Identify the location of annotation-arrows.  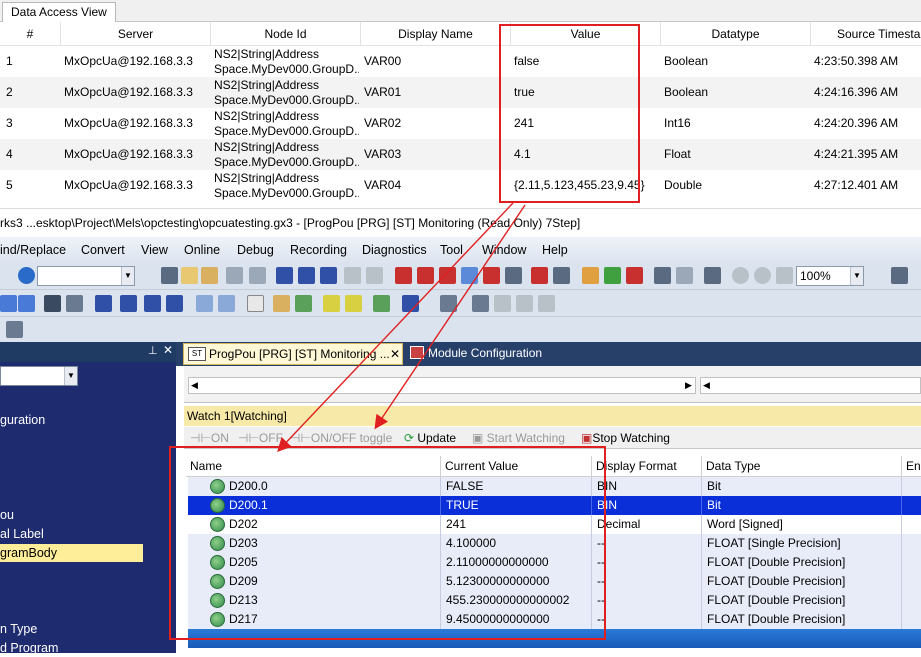
(401, 327).